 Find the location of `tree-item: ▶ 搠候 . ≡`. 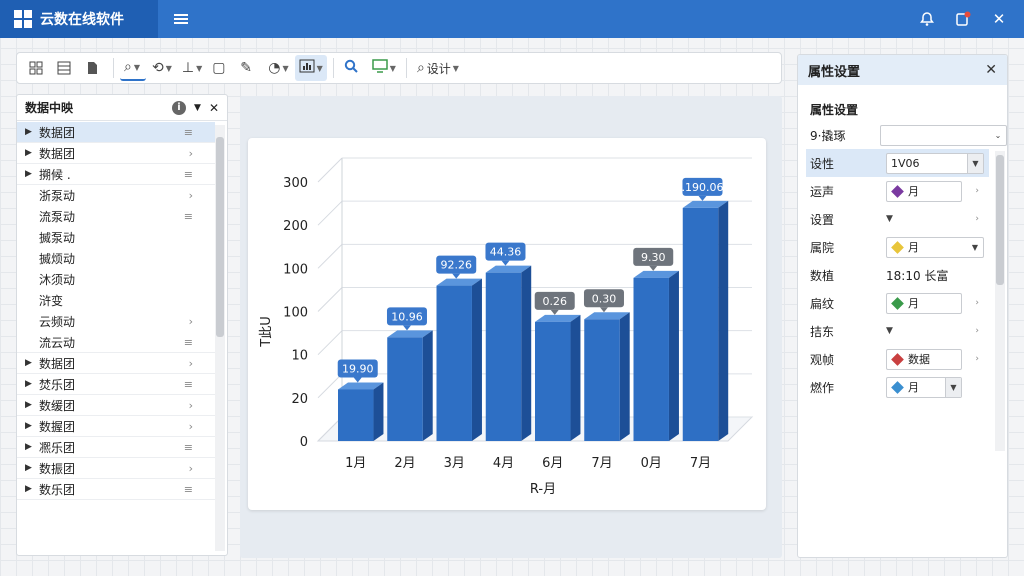

tree-item: ▶ 搠候 . ≡ is located at coordinates (116, 174).